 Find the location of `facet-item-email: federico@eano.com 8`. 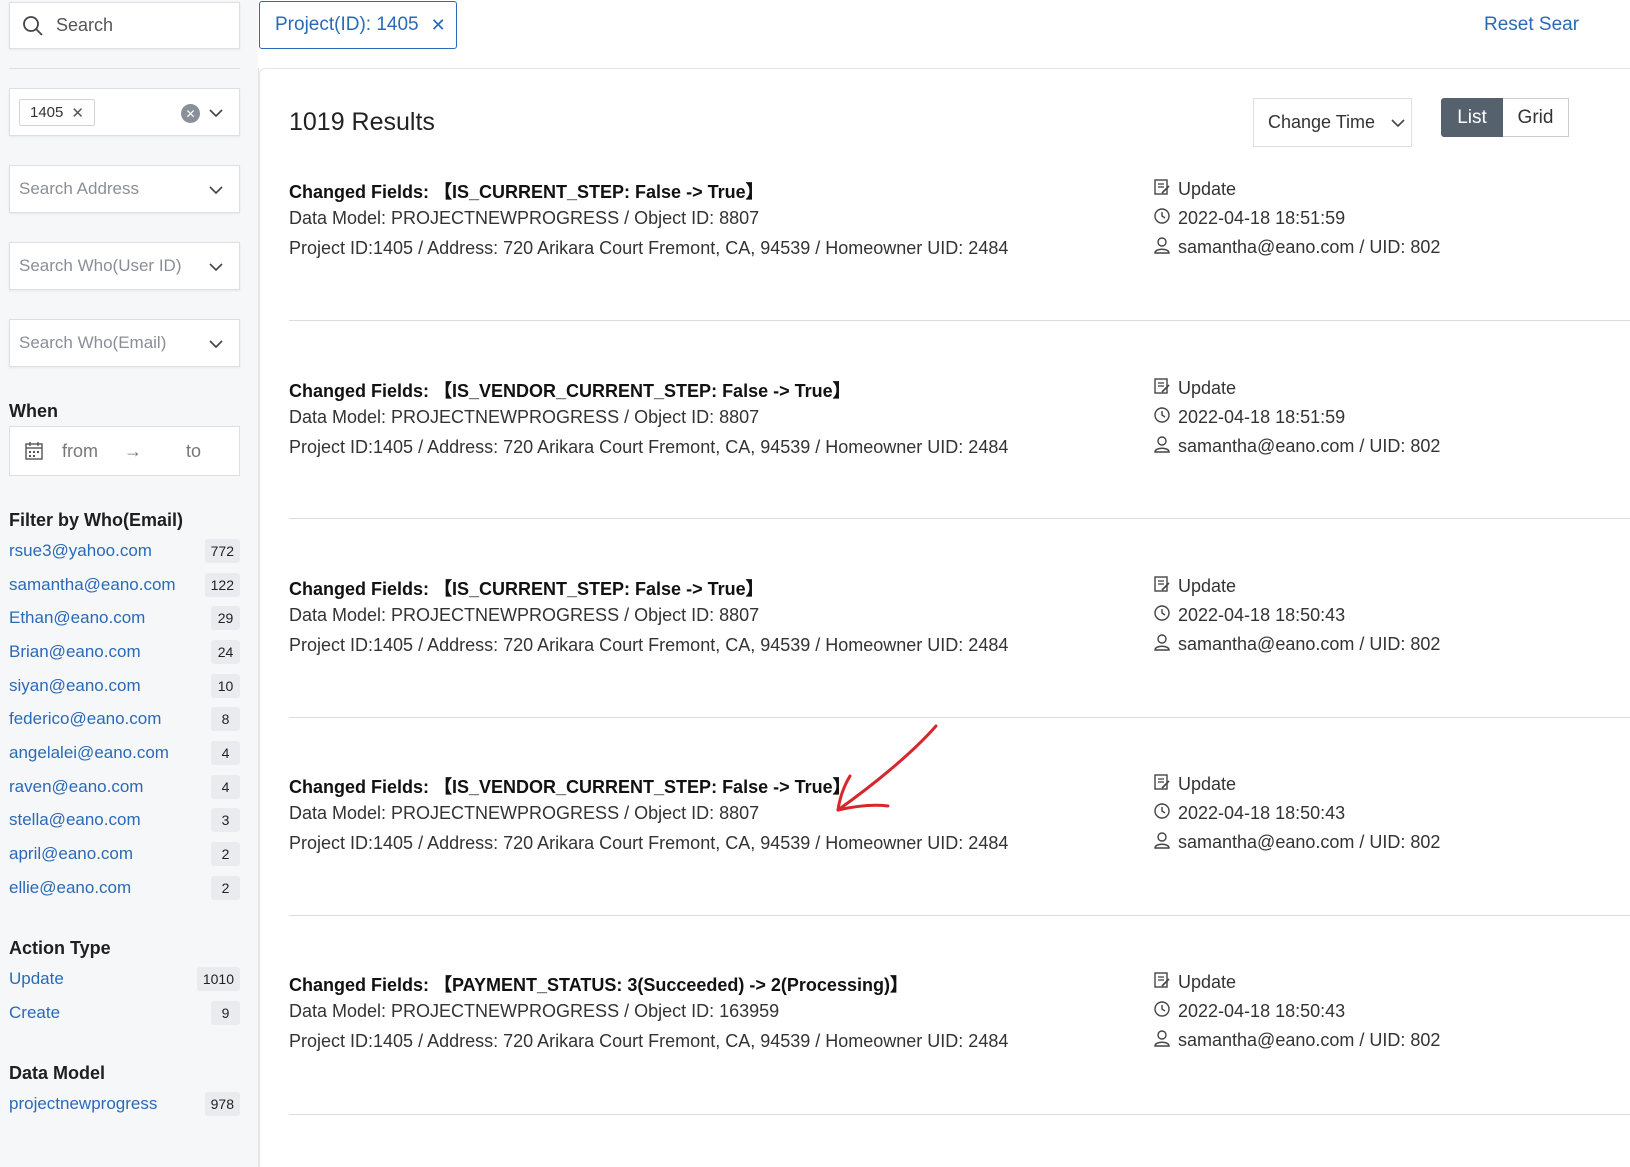

facet-item-email: federico@eano.com 8 is located at coordinates (124, 719).